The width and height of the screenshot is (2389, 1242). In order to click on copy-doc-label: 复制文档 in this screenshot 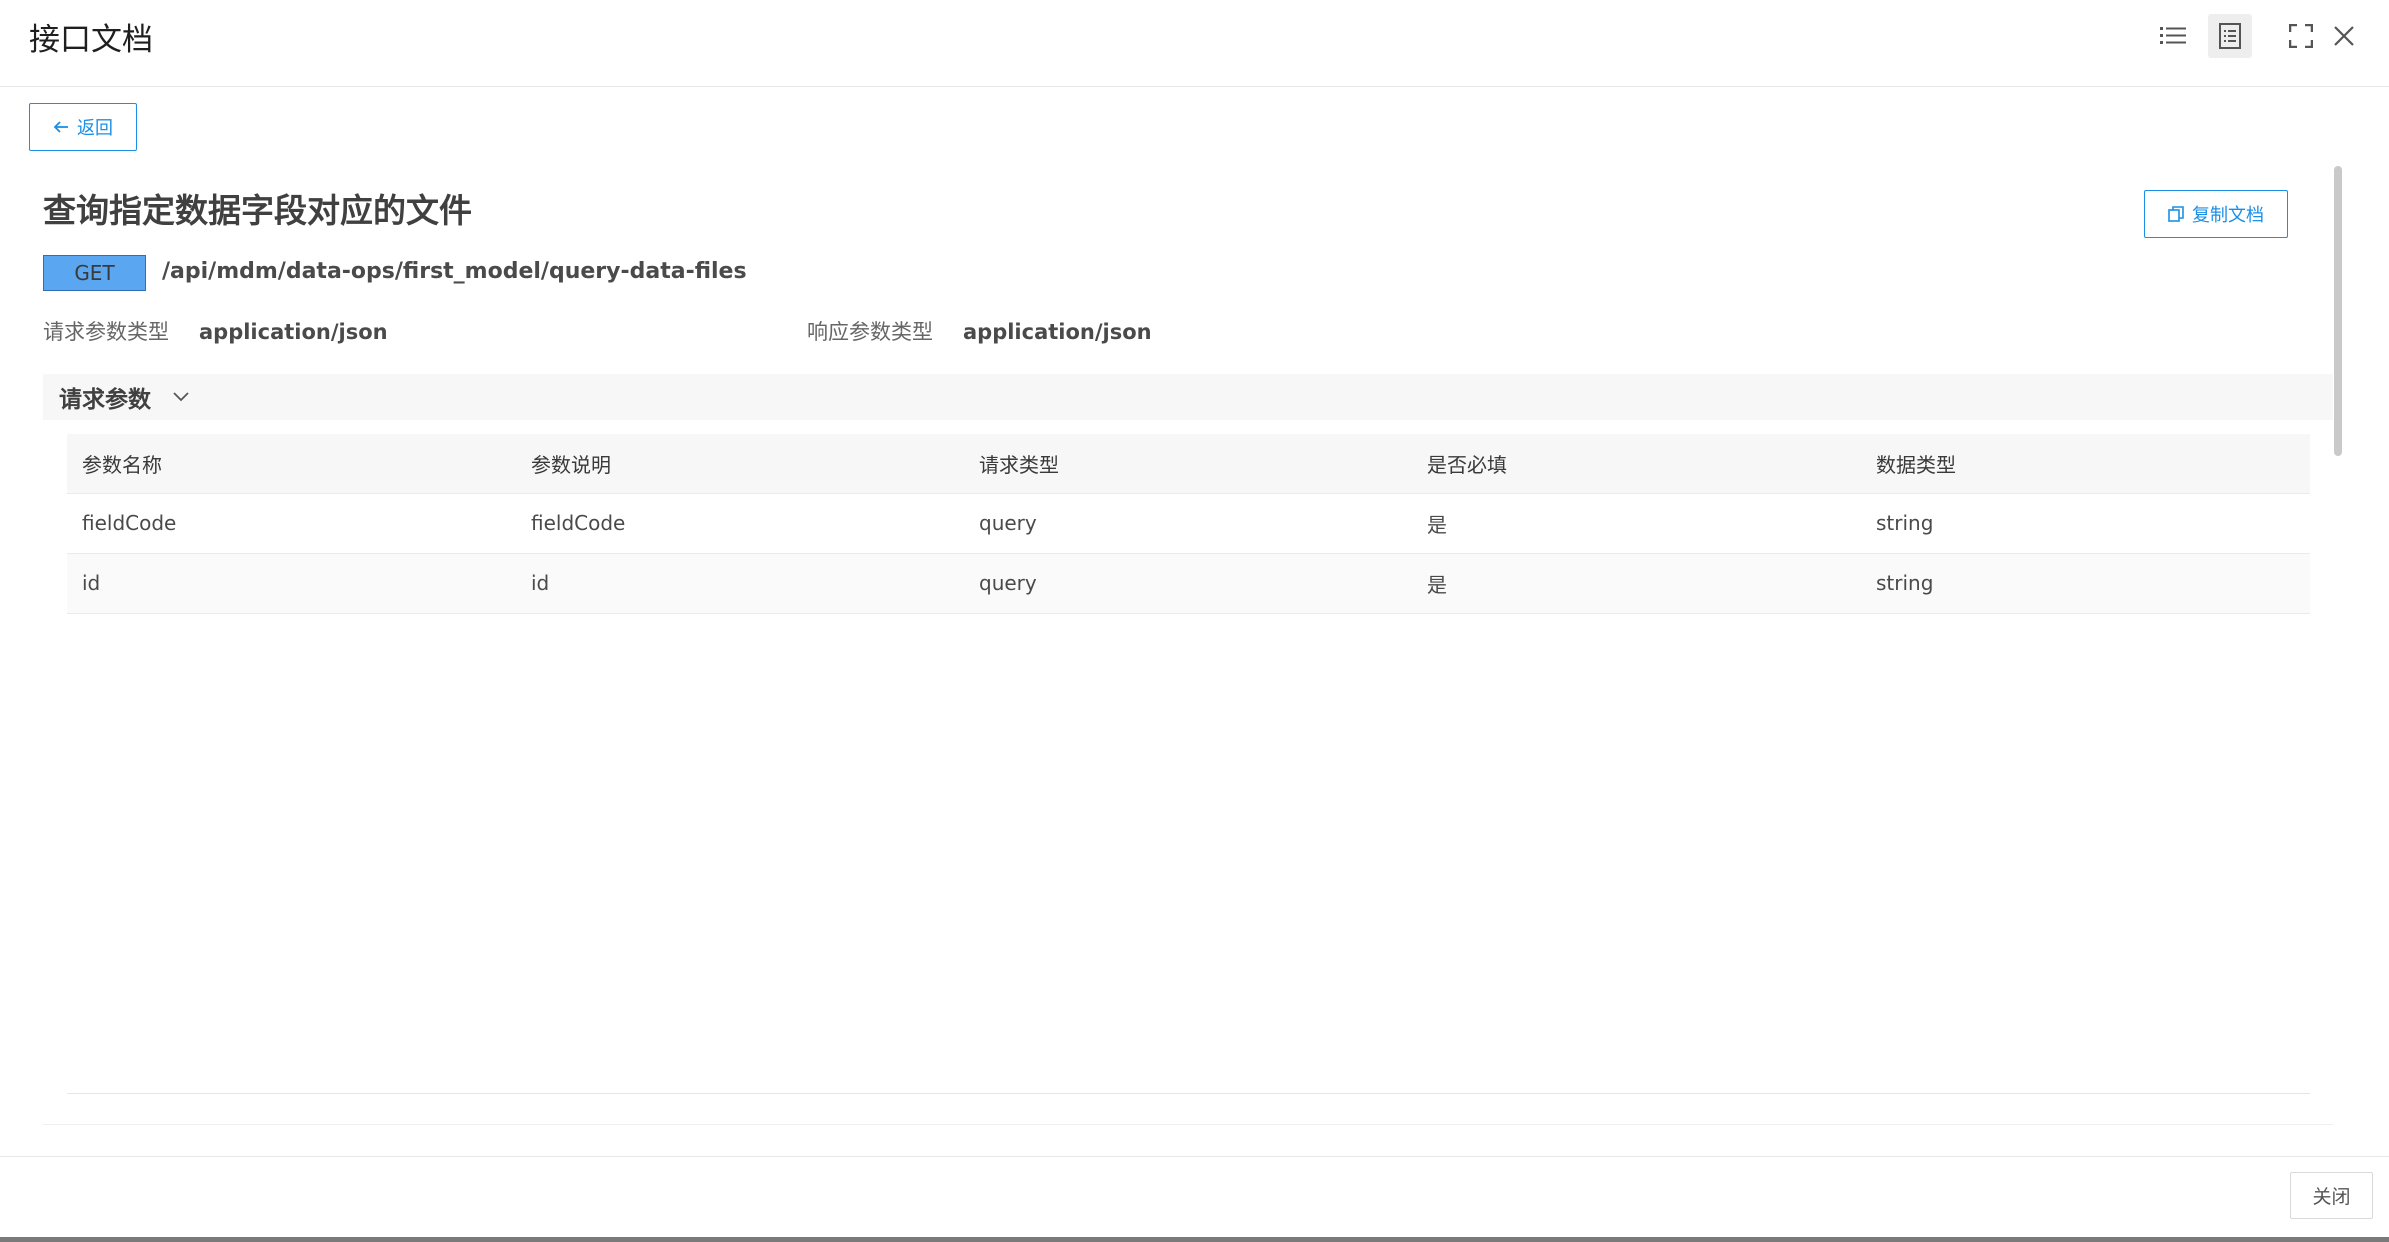, I will do `click(2228, 215)`.